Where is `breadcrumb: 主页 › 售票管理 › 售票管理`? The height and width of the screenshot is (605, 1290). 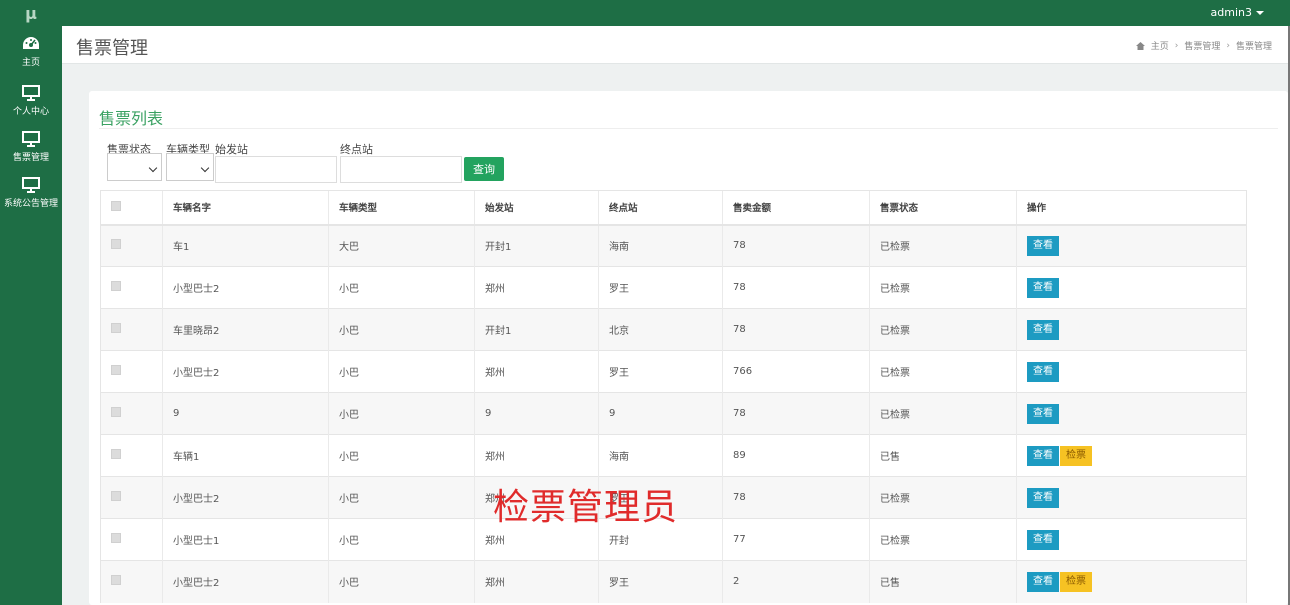
breadcrumb: 主页 › 售票管理 › 售票管理 is located at coordinates (1203, 45).